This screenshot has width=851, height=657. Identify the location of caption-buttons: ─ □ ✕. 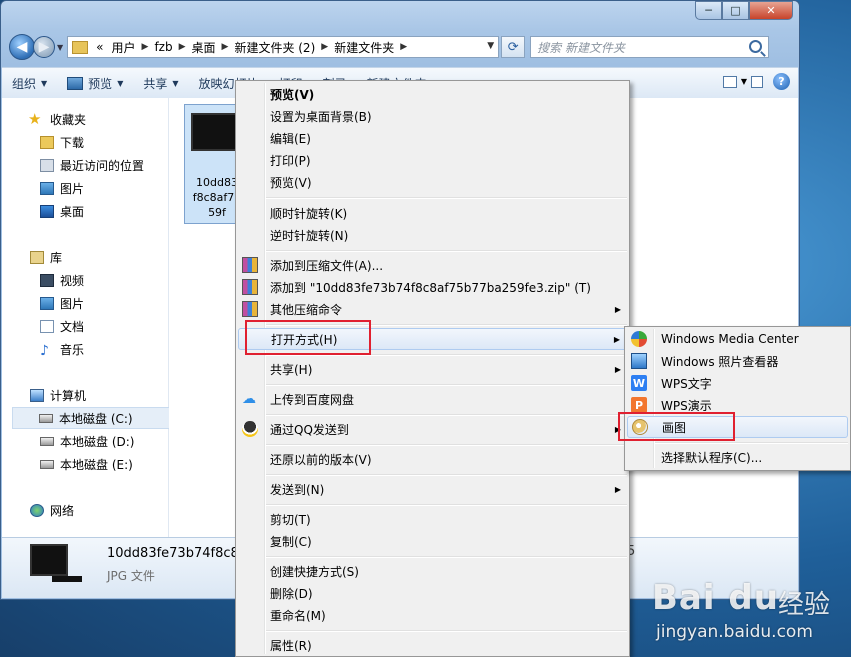
(744, 10).